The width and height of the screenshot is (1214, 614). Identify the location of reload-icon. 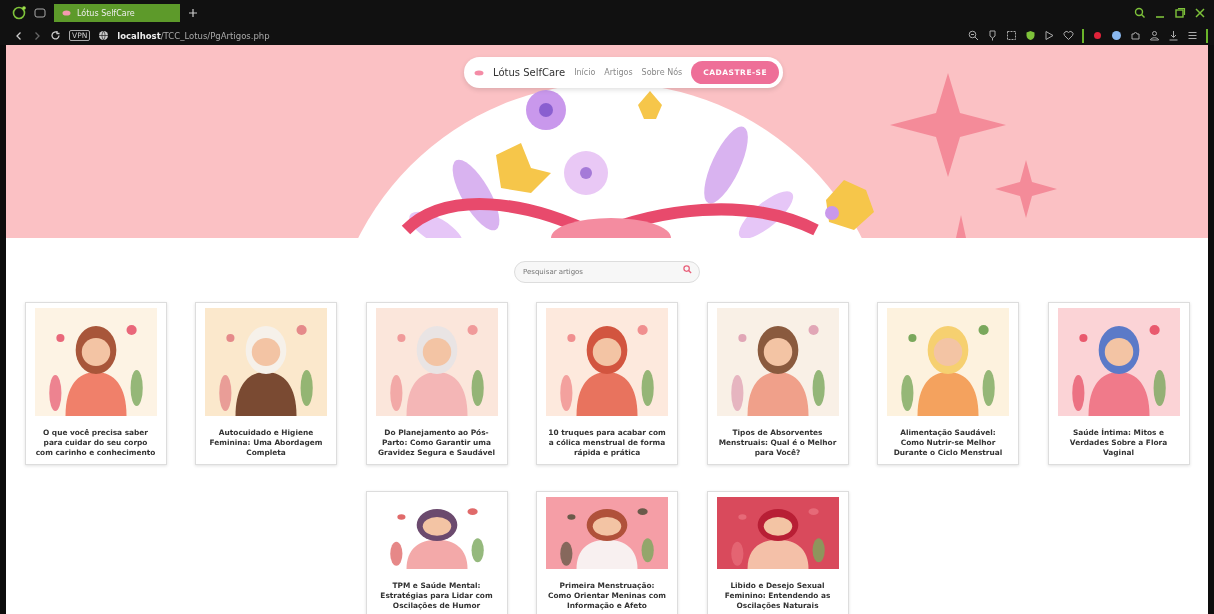
(55, 35).